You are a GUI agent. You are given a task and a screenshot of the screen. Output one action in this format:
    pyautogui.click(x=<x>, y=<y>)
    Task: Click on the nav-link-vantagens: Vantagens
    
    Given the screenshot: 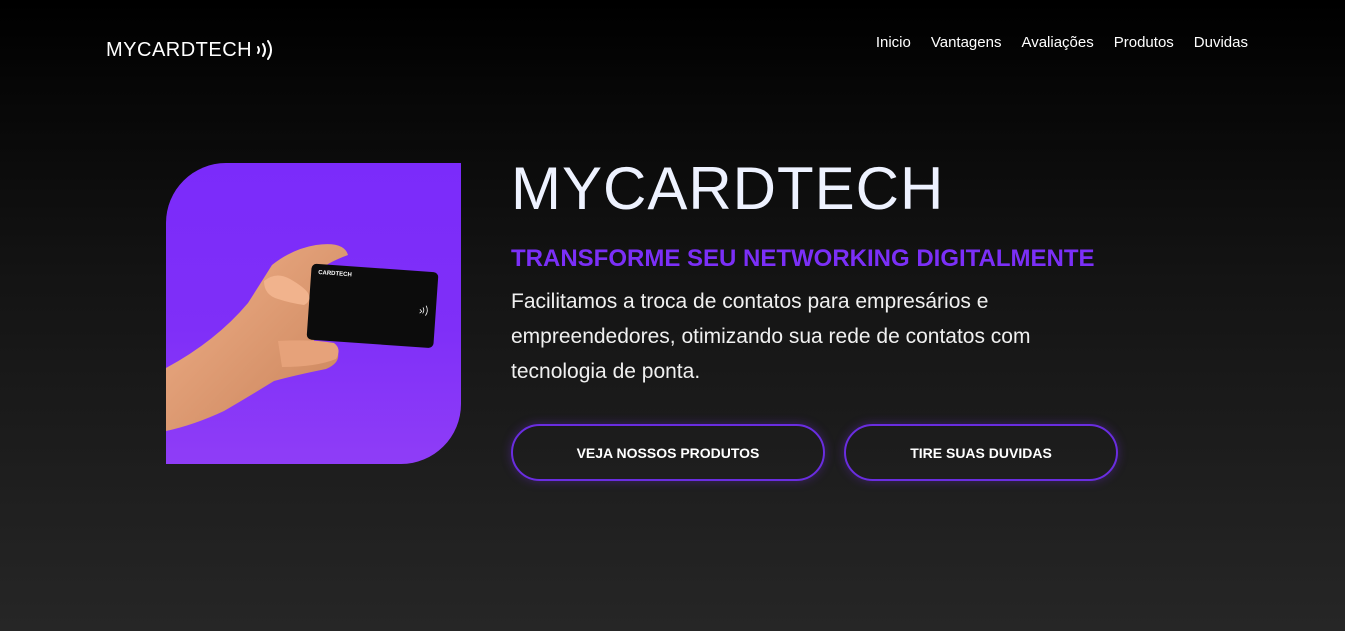 What is the action you would take?
    pyautogui.click(x=966, y=43)
    